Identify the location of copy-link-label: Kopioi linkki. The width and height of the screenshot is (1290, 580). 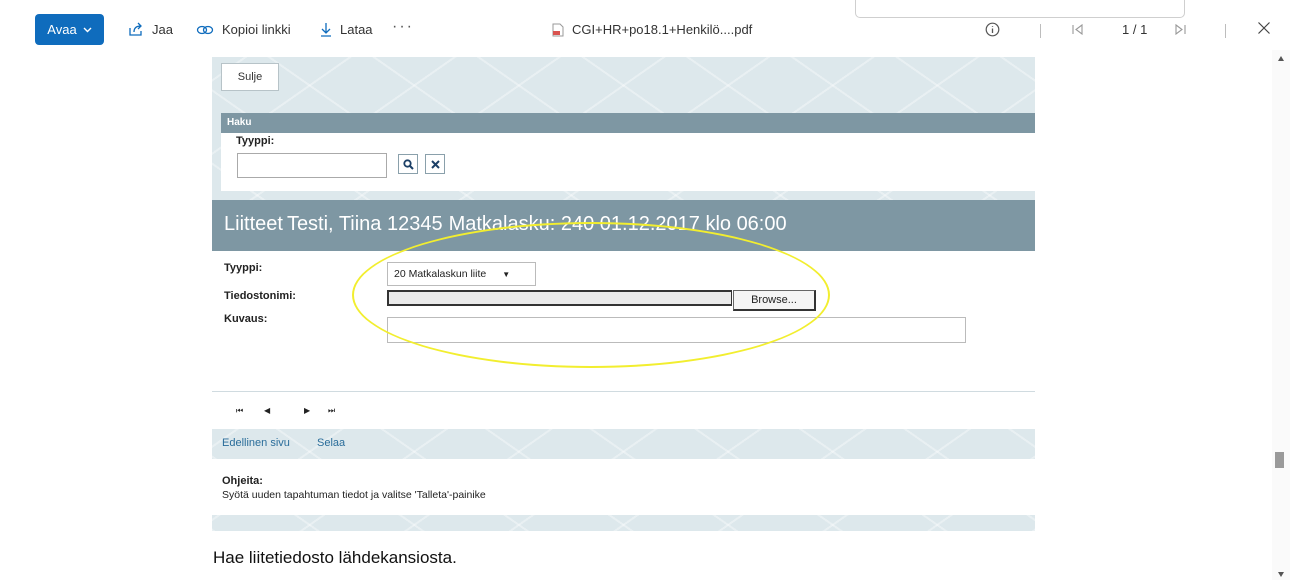
(256, 29).